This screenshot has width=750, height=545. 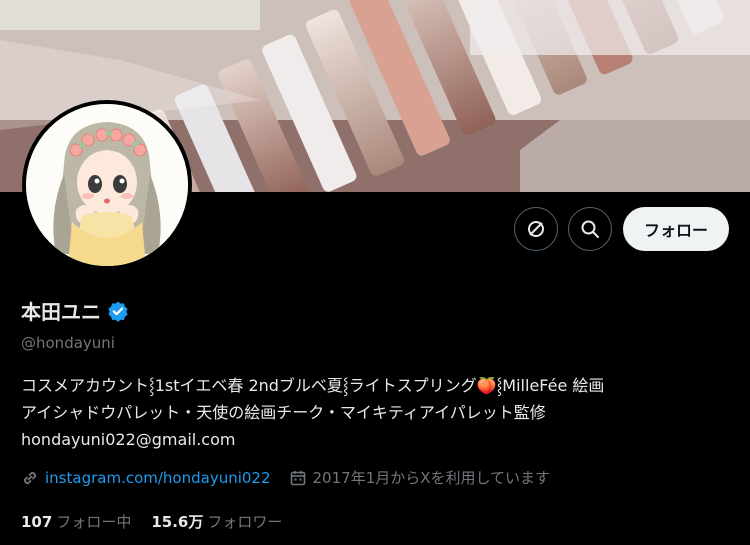 I want to click on followers-label: フォロワー, so click(x=245, y=522).